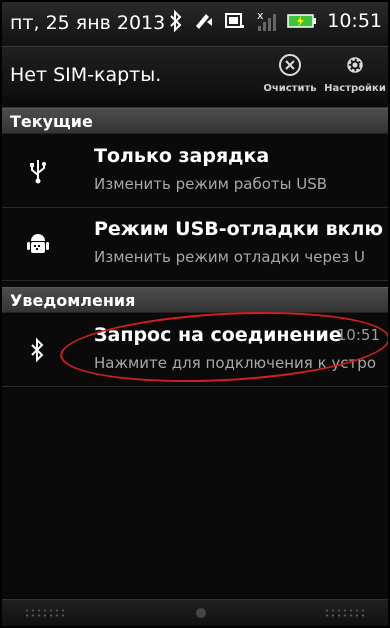 This screenshot has height=628, width=390. Describe the element at coordinates (38, 243) in the screenshot. I see `android-debug-icon` at that location.